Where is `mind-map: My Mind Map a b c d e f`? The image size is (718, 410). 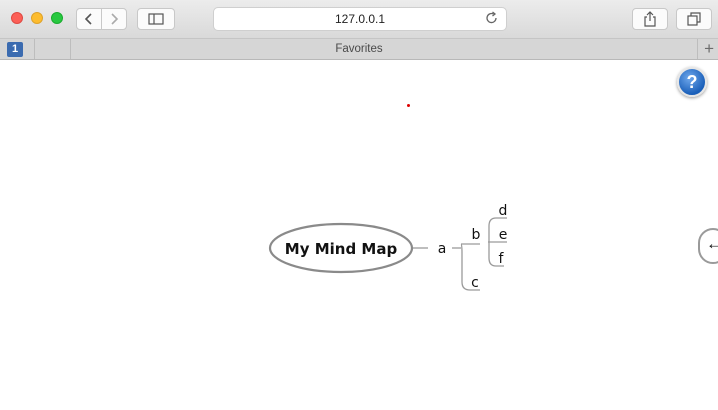 mind-map: My Mind Map a b c d e f is located at coordinates (388, 247).